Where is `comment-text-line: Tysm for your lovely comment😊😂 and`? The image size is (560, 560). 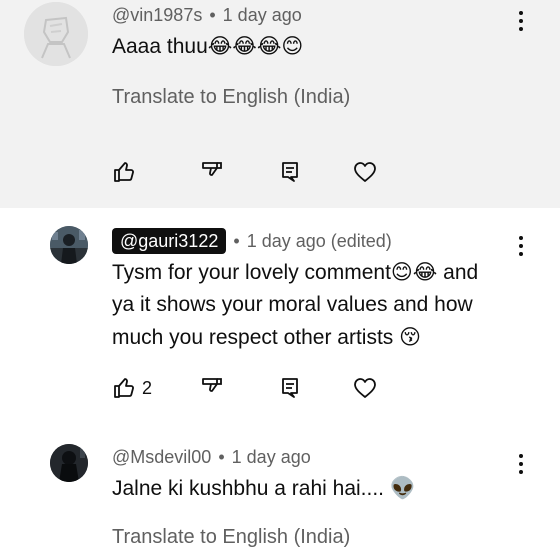
comment-text-line: Tysm for your lovely comment😊😂 and is located at coordinates (312, 272).